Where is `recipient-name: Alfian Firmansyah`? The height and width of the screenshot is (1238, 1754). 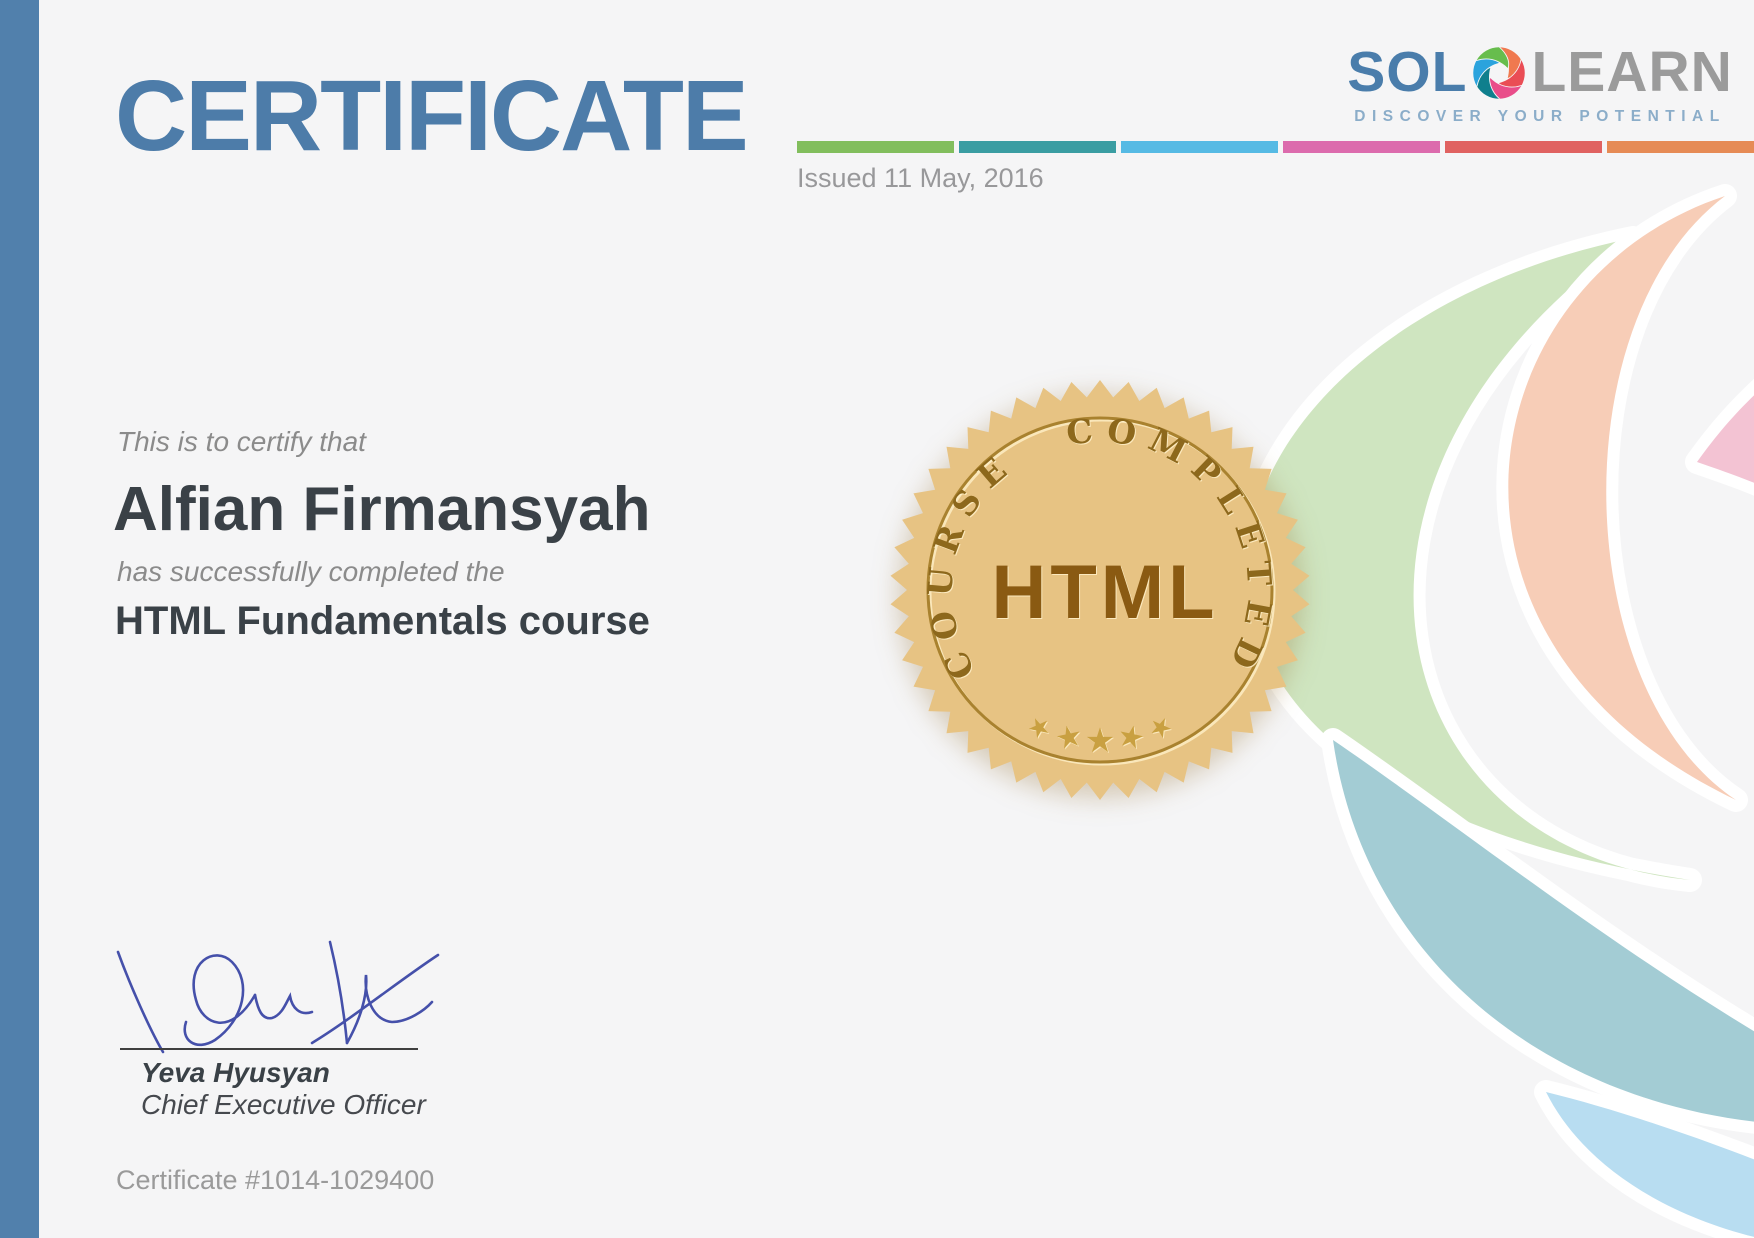 recipient-name: Alfian Firmansyah is located at coordinates (382, 509).